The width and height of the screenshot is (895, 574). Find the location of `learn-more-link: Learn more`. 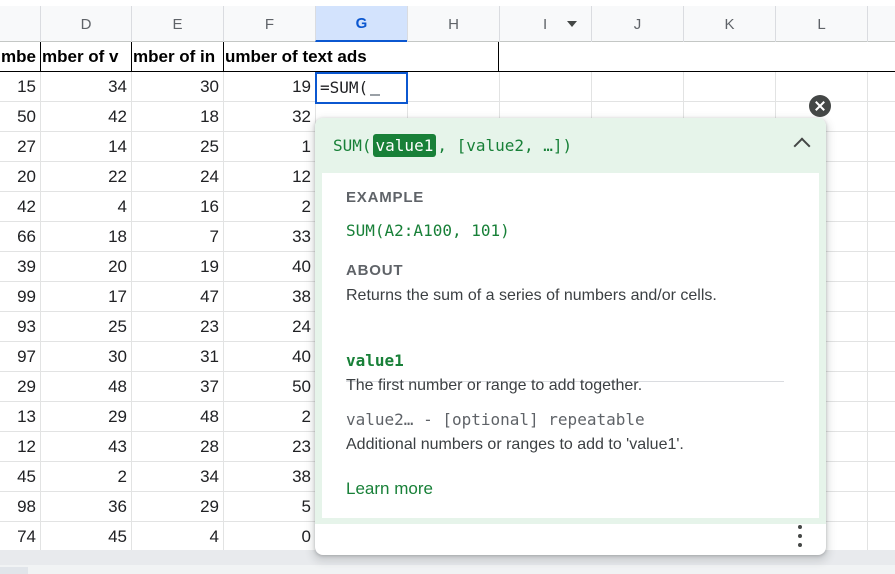

learn-more-link: Learn more is located at coordinates (389, 489).